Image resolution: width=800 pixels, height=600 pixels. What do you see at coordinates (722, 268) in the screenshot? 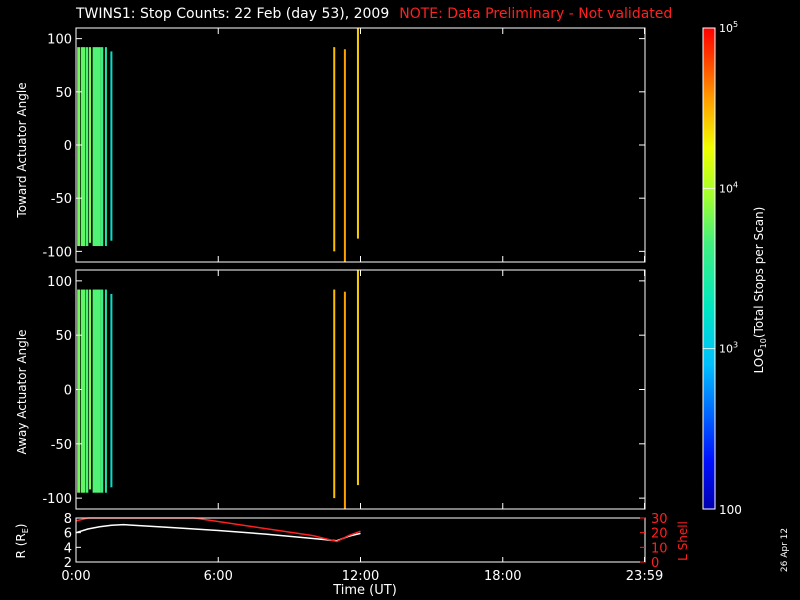
I see `colorbar: 100 103 104 105` at bounding box center [722, 268].